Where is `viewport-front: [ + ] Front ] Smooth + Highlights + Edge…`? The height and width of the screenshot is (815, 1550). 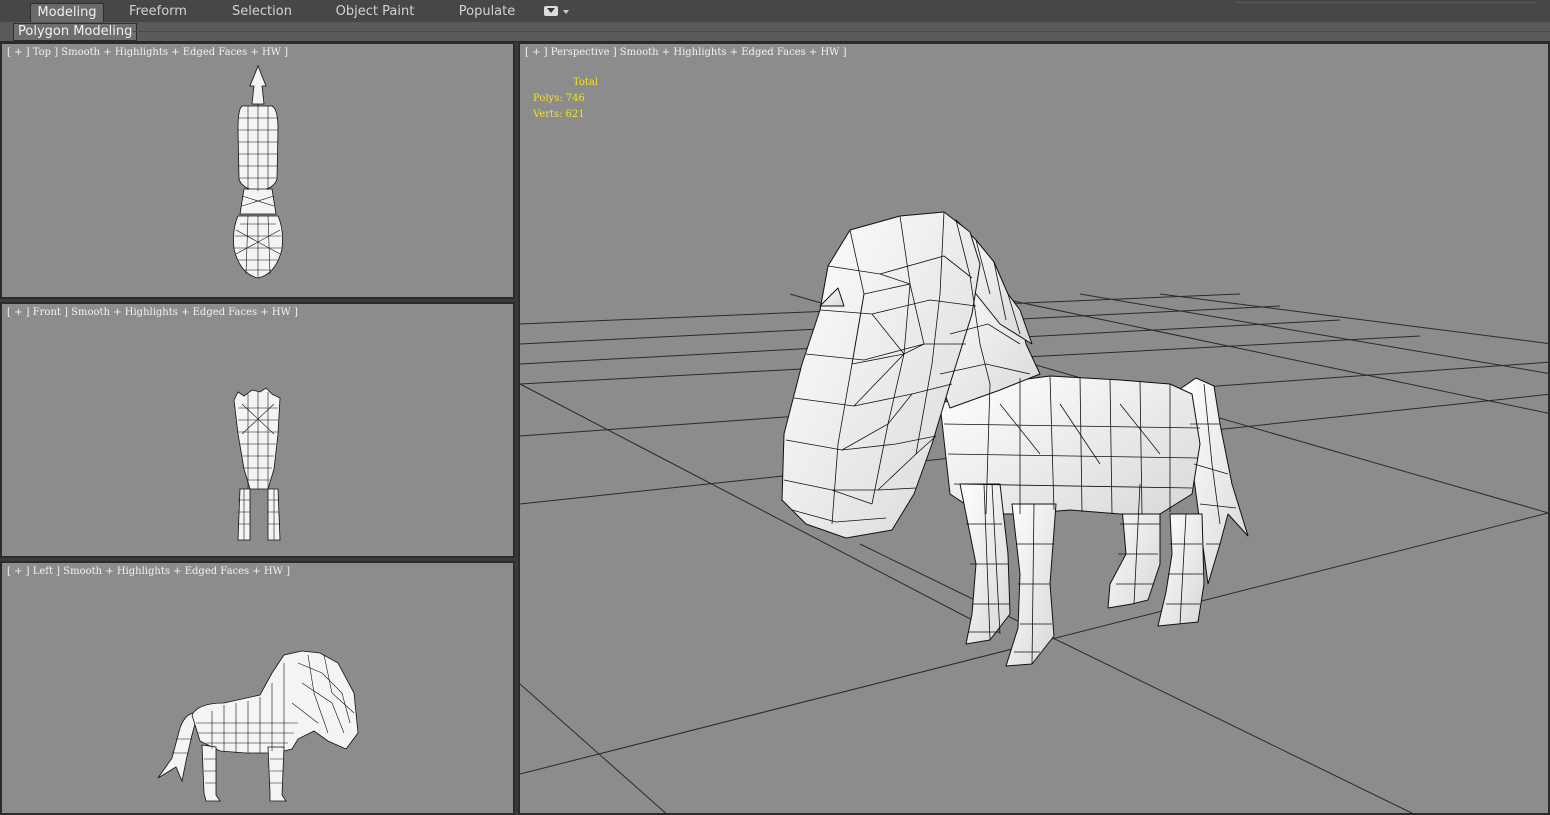
viewport-front: [ + ] Front ] Smooth + Highlights + Edge… is located at coordinates (257, 430).